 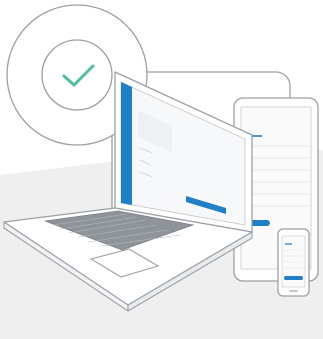 I want to click on phone-device, so click(x=293, y=262).